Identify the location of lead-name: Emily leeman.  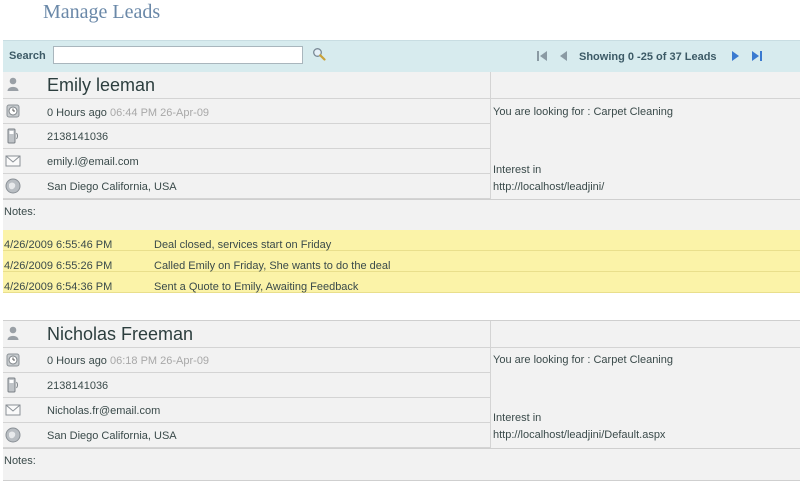
(101, 85).